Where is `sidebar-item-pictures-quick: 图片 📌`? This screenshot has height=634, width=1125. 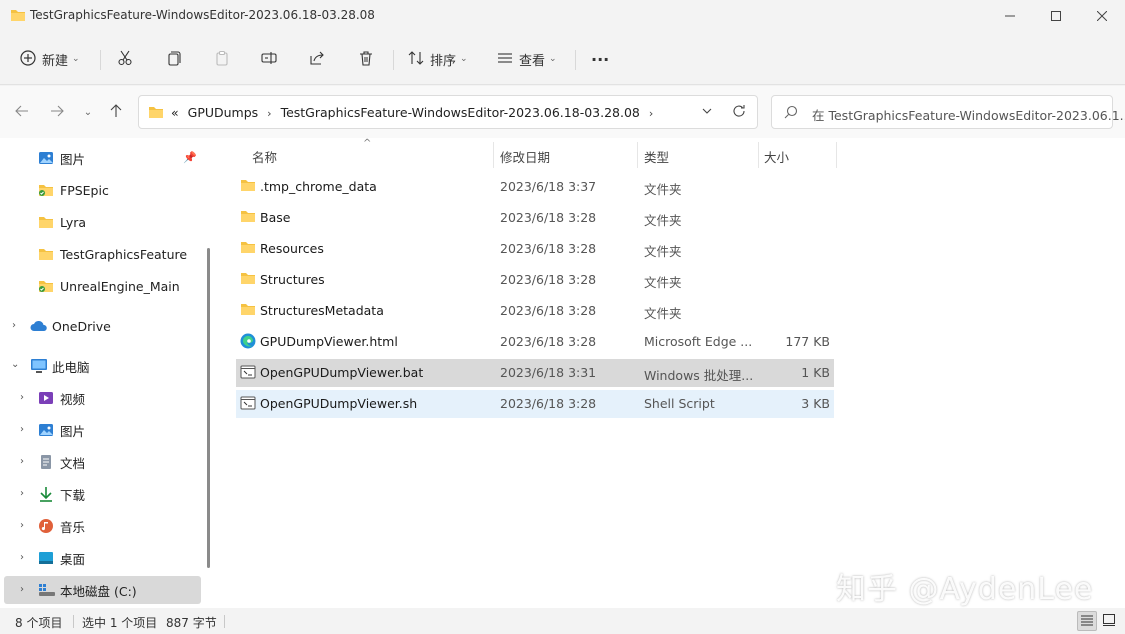
sidebar-item-pictures-quick: 图片 📌 is located at coordinates (102, 158).